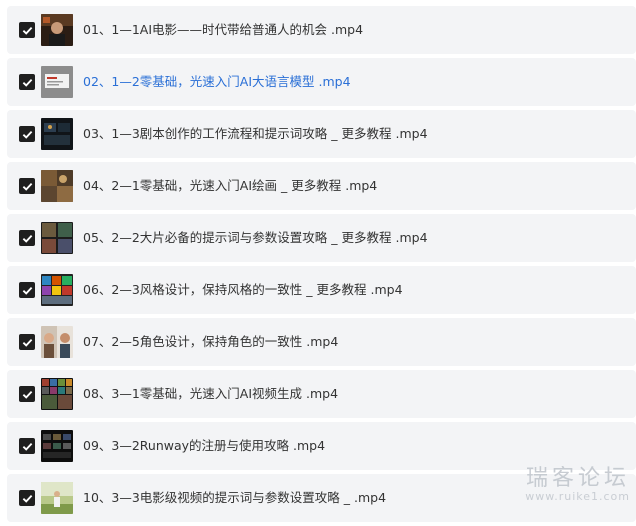 The height and width of the screenshot is (526, 636). I want to click on thumb-dark-ui-icon, so click(57, 446).